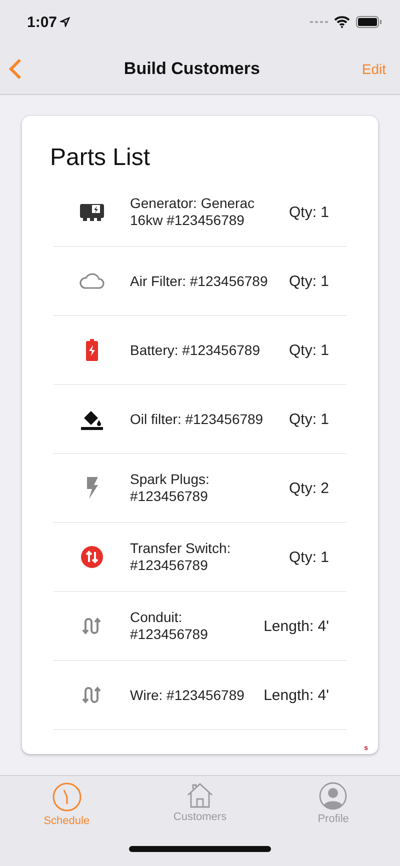 Image resolution: width=400 pixels, height=866 pixels. I want to click on tab-item: Profile, so click(333, 804).